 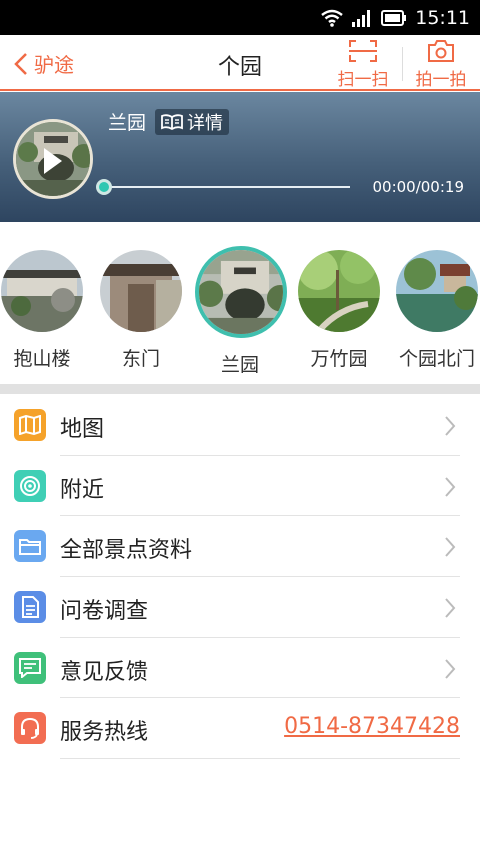 What do you see at coordinates (240, 425) in the screenshot?
I see `menu-item-map: 地图` at bounding box center [240, 425].